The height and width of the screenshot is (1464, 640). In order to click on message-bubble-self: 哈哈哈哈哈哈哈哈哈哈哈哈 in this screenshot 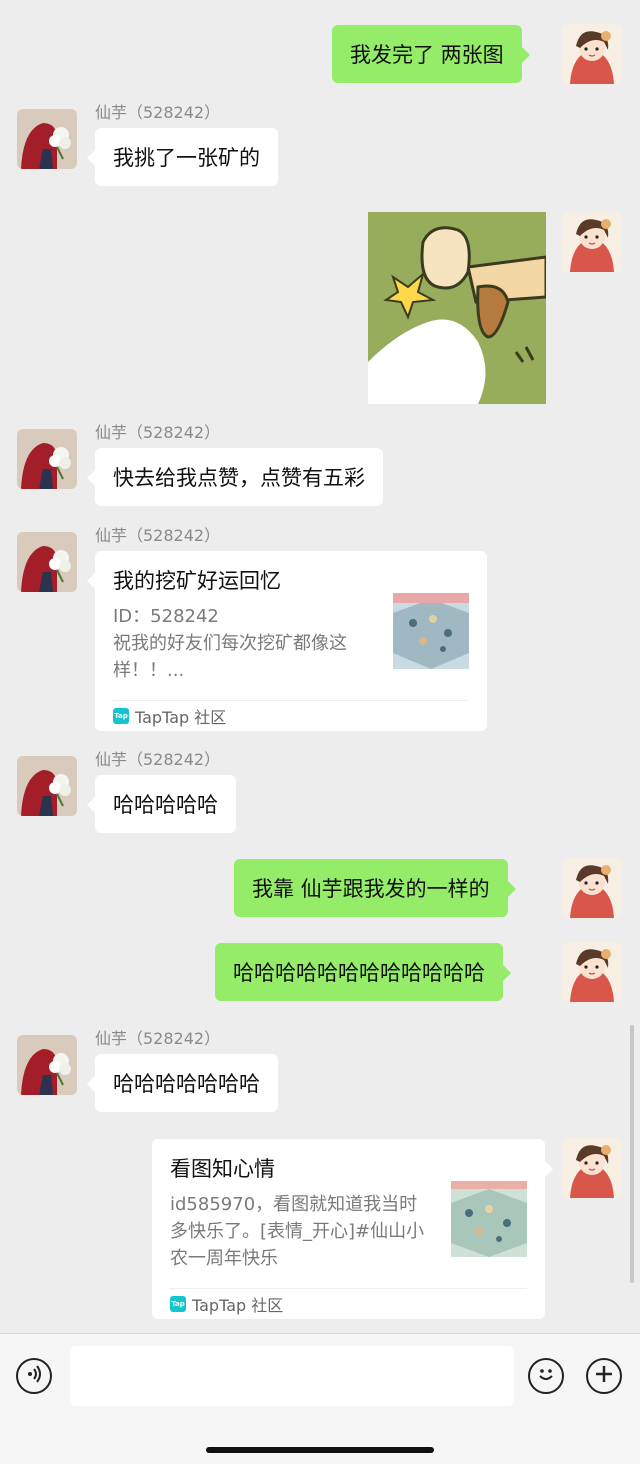, I will do `click(363, 972)`.